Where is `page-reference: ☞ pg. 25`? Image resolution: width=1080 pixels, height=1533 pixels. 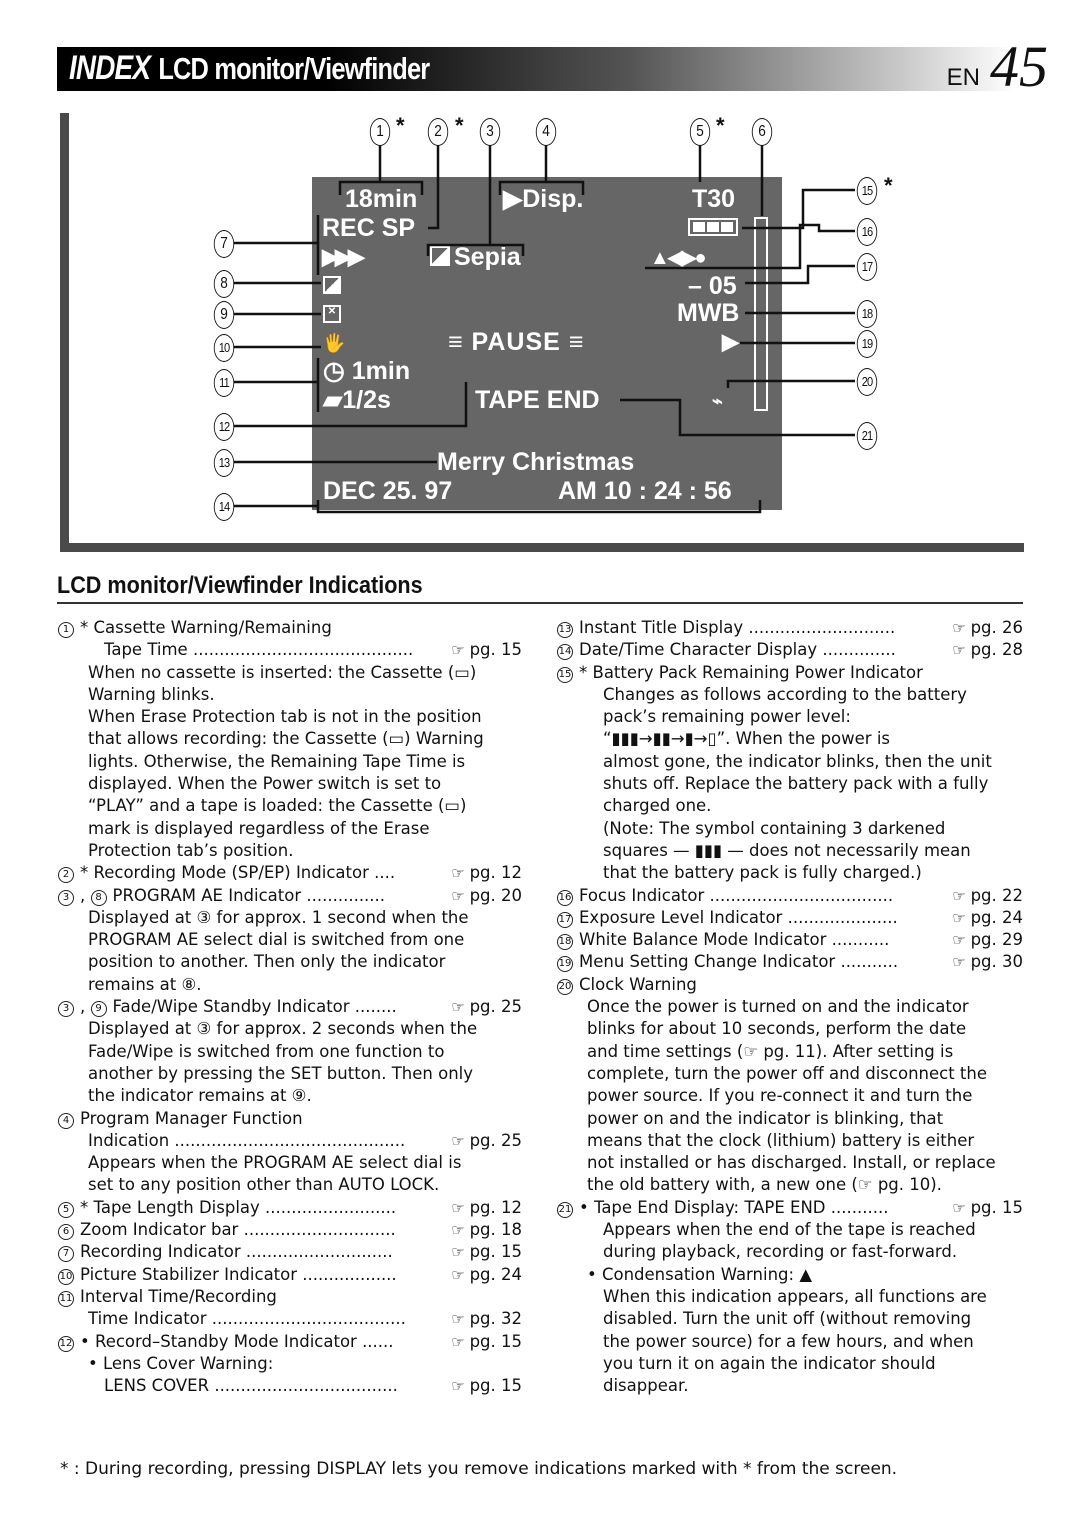
page-reference: ☞ pg. 25 is located at coordinates (486, 1141).